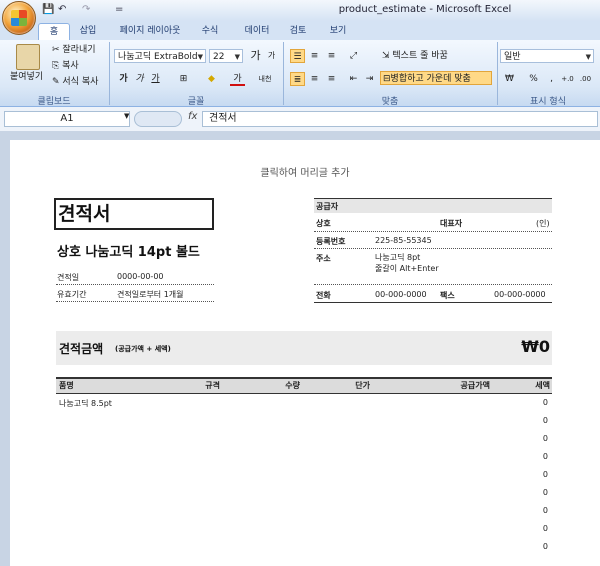  What do you see at coordinates (400, 119) in the screenshot?
I see `formula-input: 견적서` at bounding box center [400, 119].